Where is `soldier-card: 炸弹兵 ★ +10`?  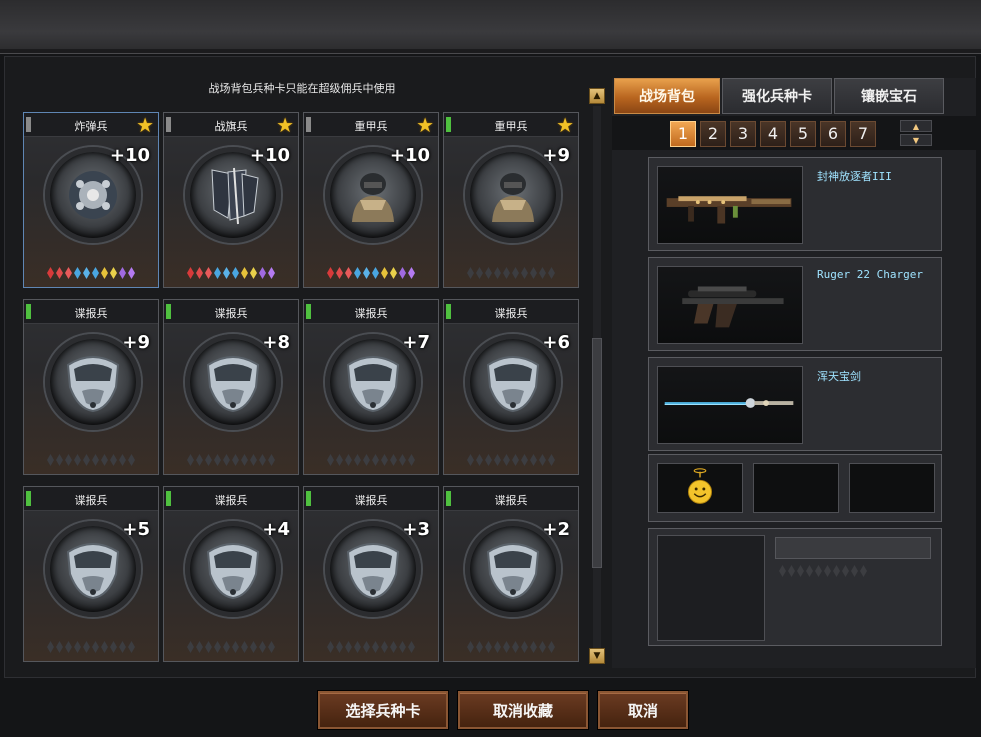 soldier-card: 炸弹兵 ★ +10 is located at coordinates (91, 200).